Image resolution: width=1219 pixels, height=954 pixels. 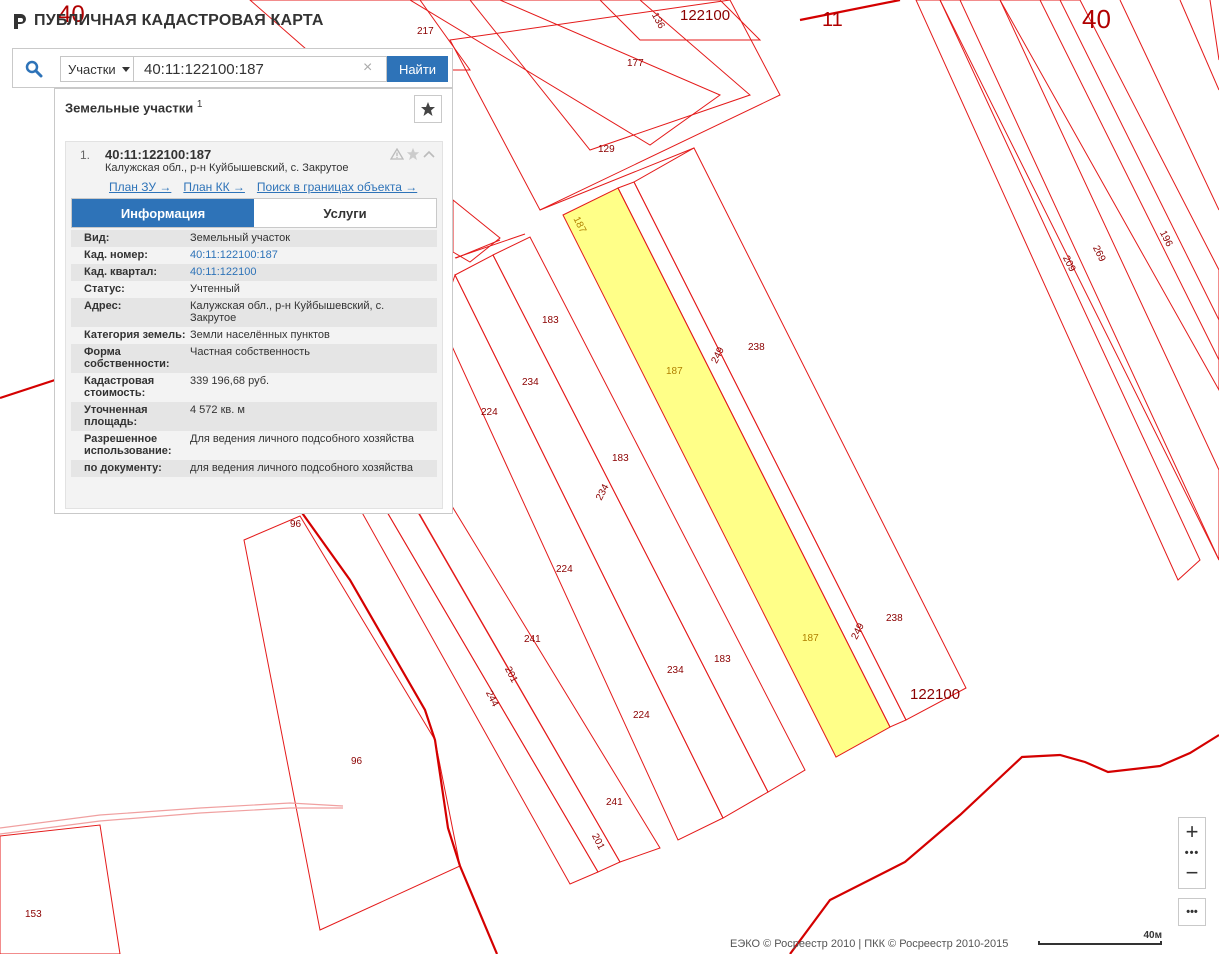 I want to click on prop-row-type: Вид: Земельный участок, so click(x=254, y=238).